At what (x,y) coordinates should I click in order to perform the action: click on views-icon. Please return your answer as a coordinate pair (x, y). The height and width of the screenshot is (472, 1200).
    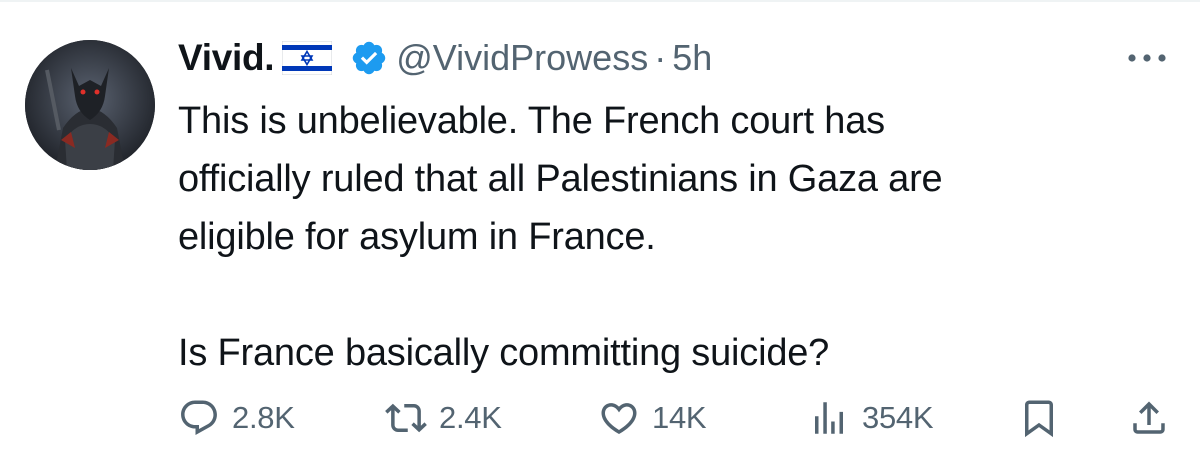
    Looking at the image, I should click on (829, 418).